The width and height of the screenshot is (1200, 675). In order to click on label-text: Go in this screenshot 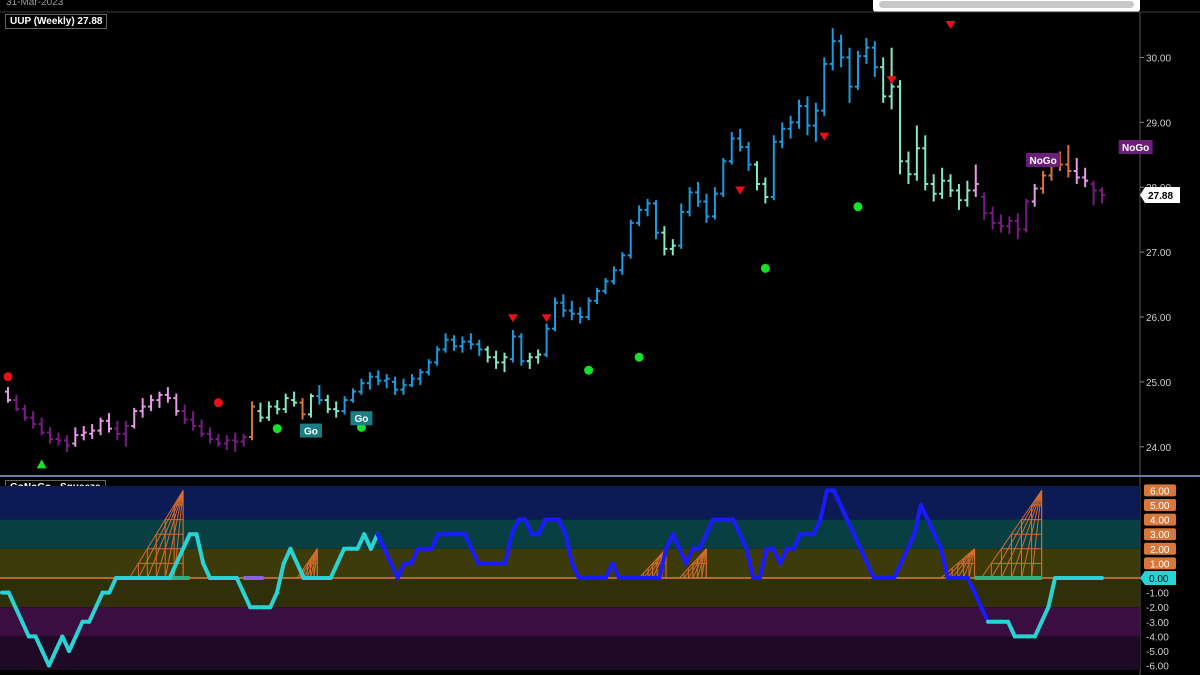, I will do `click(362, 419)`.